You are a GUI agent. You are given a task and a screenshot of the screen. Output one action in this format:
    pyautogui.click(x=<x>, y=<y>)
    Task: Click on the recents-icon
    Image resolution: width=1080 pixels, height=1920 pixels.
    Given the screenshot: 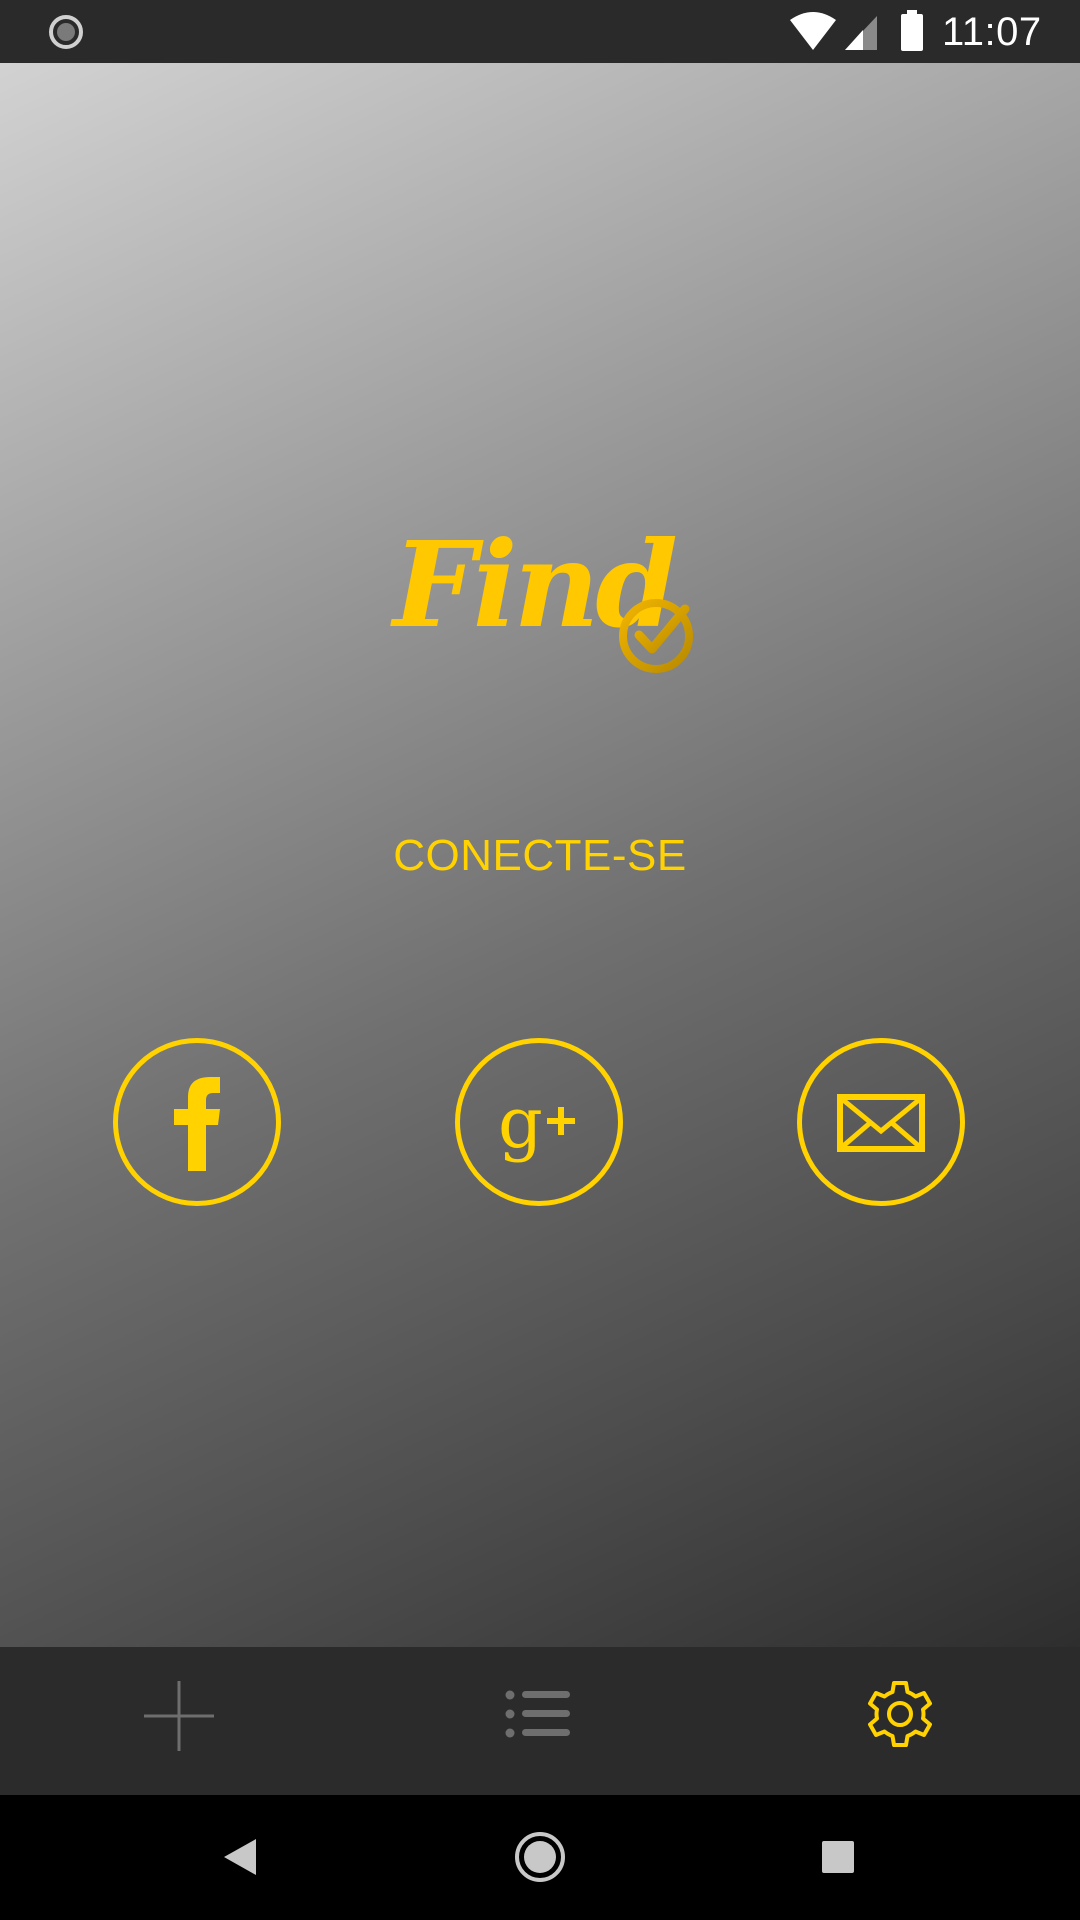 What is the action you would take?
    pyautogui.click(x=838, y=1857)
    